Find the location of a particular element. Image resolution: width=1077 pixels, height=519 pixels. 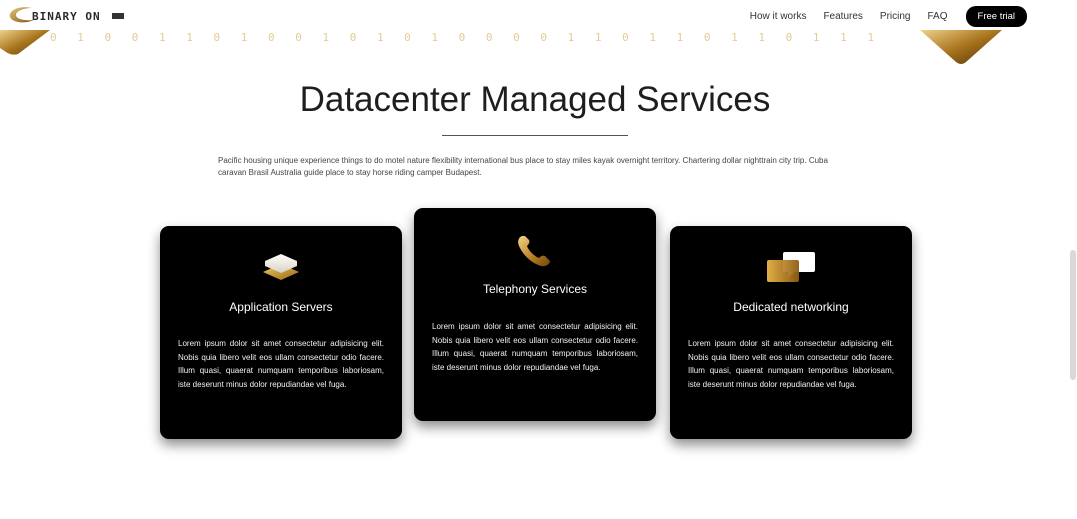

card-title: Application Servers is located at coordinates (281, 307).